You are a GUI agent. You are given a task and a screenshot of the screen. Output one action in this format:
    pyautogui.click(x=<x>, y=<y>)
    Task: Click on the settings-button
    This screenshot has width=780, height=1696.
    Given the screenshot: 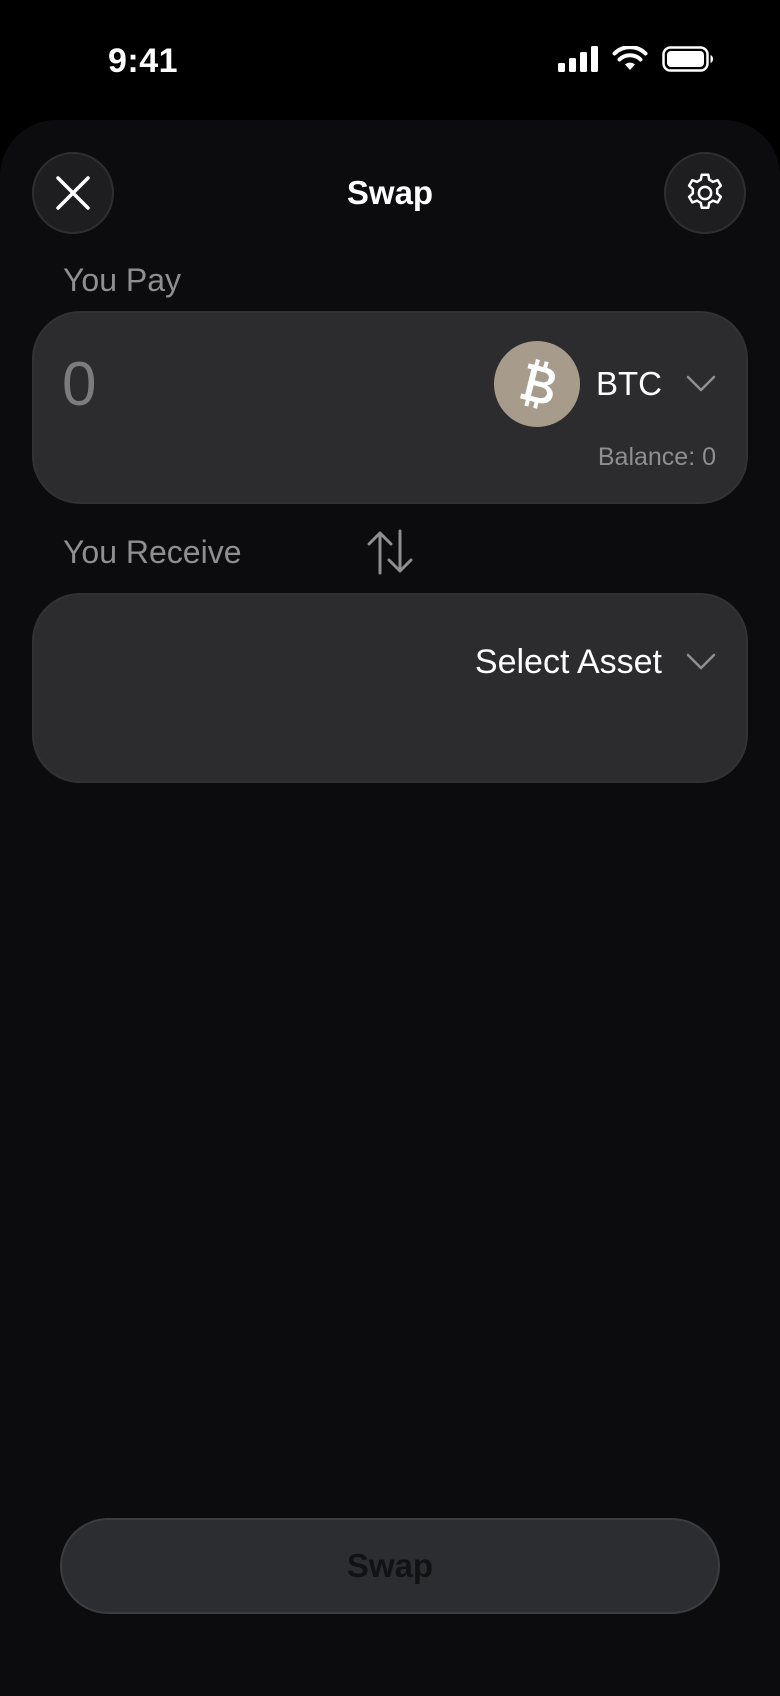 What is the action you would take?
    pyautogui.click(x=705, y=193)
    